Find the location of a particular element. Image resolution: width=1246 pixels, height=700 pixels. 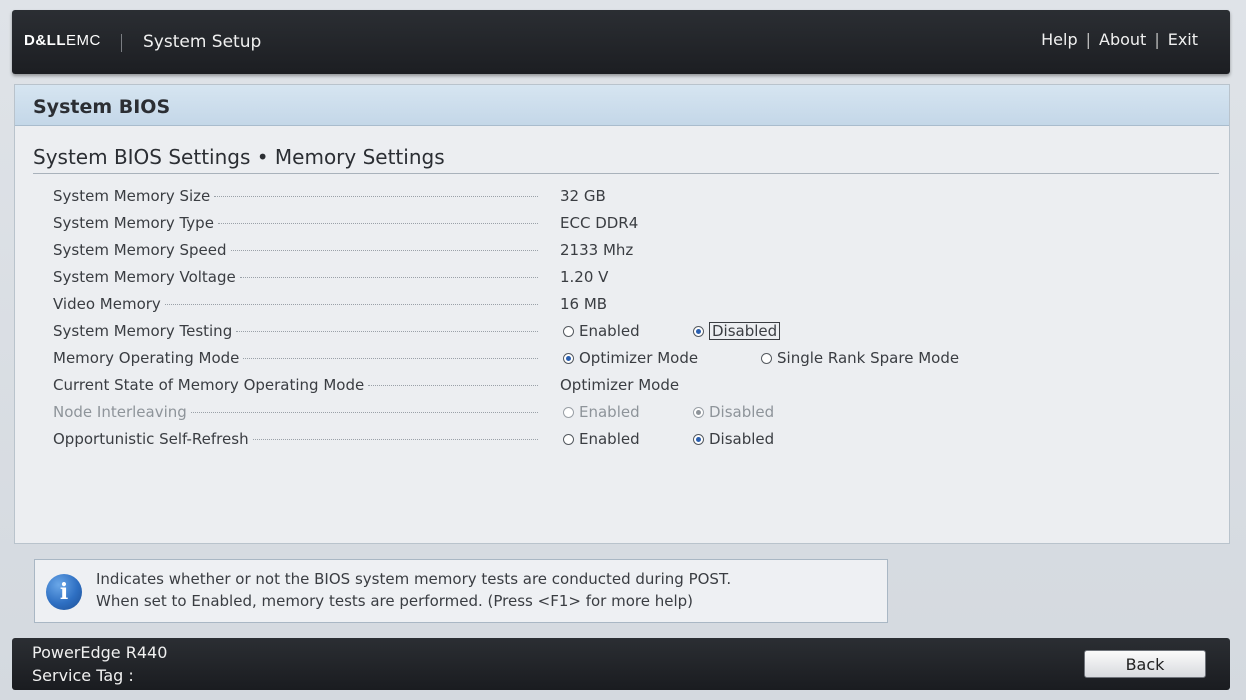

page-title: System BIOS is located at coordinates (102, 107).